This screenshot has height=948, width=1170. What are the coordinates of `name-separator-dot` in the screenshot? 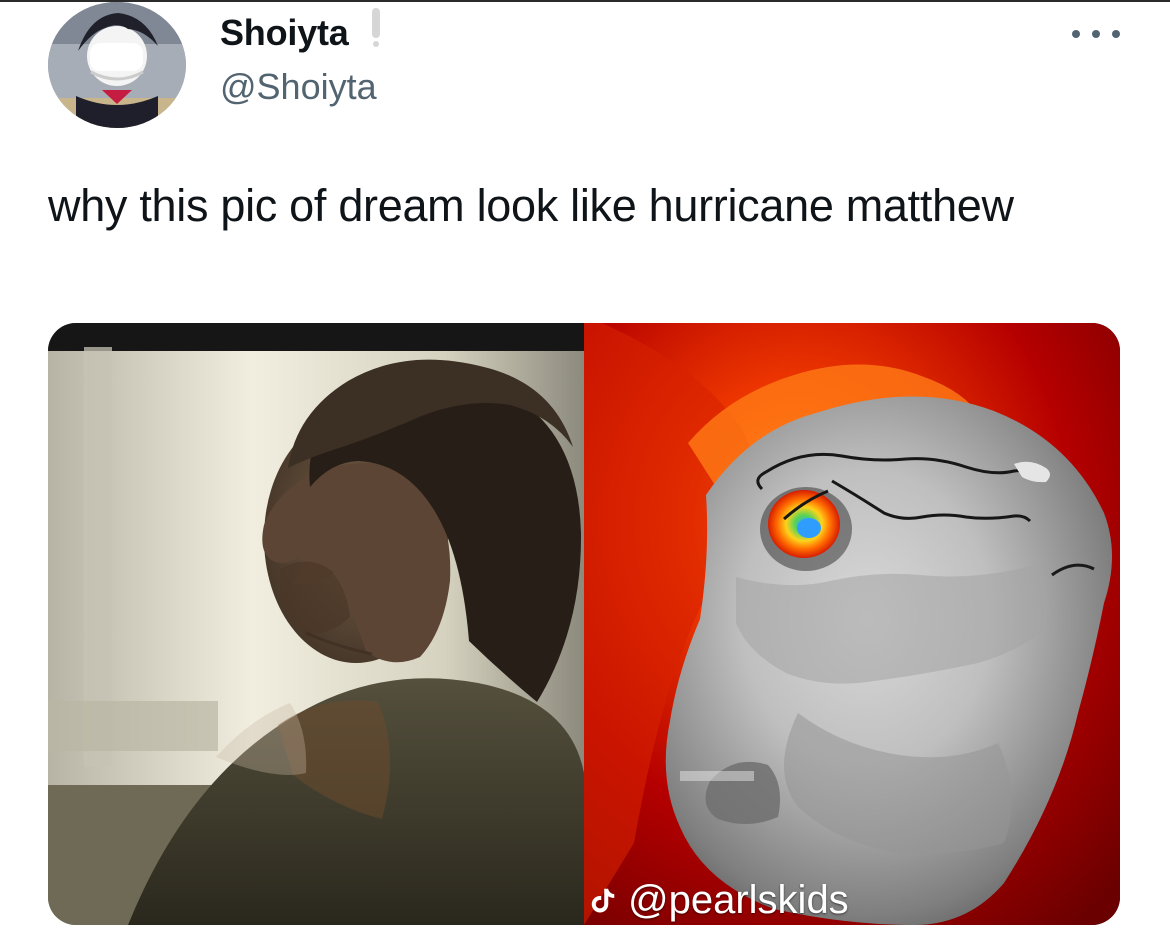 It's located at (376, 44).